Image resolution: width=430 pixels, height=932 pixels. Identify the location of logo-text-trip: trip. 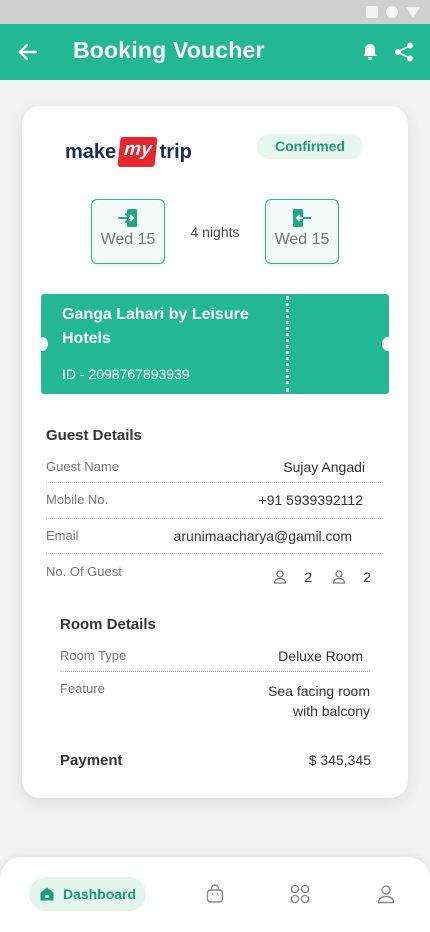
(175, 151).